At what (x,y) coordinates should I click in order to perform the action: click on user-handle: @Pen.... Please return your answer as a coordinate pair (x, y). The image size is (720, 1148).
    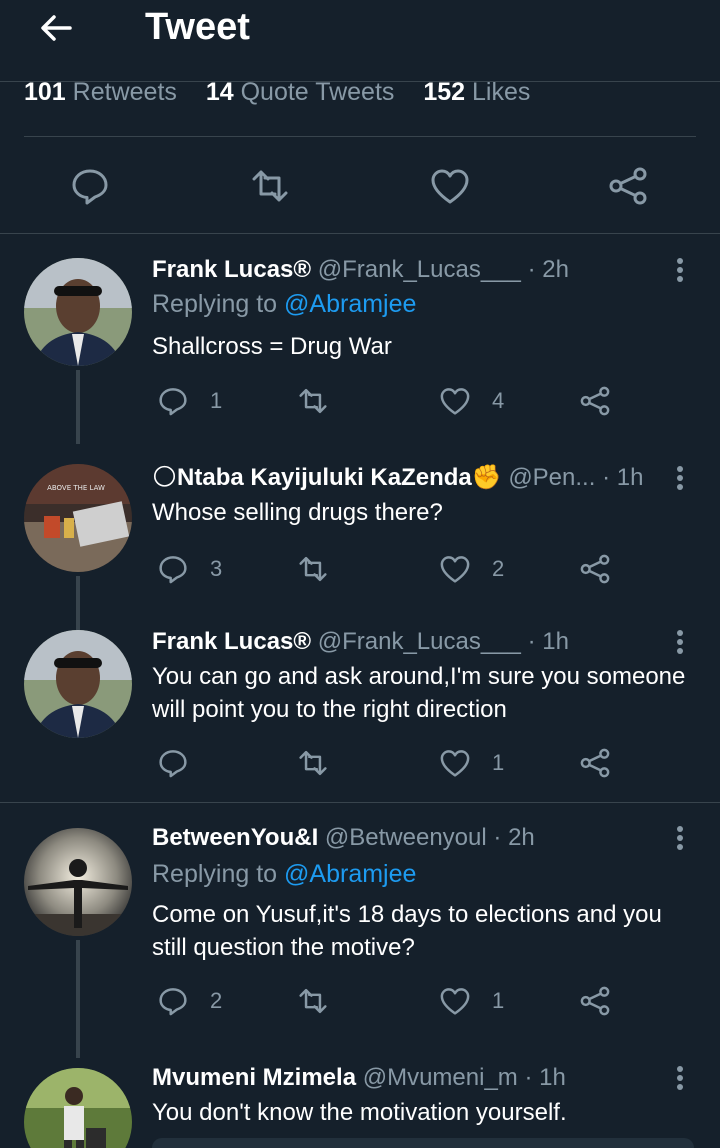
    Looking at the image, I should click on (551, 477).